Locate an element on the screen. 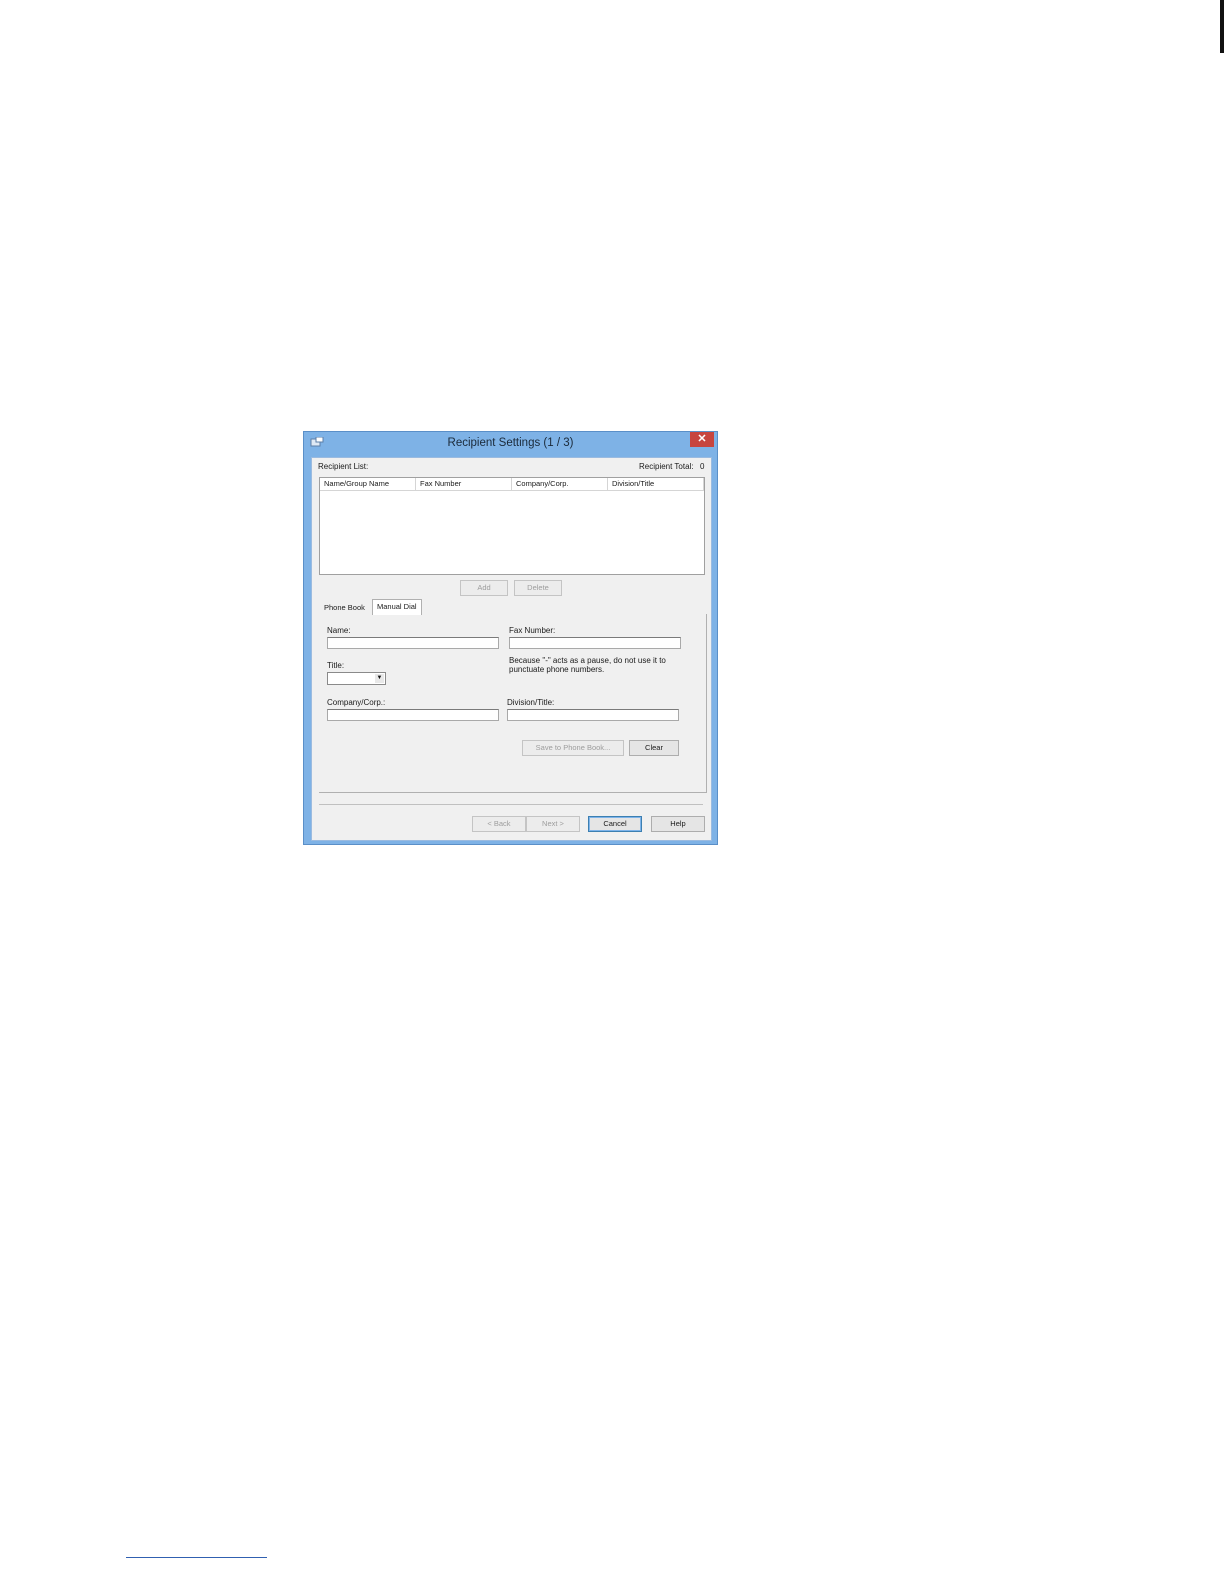 Image resolution: width=1224 pixels, height=1584 pixels. footer-separator is located at coordinates (511, 804).